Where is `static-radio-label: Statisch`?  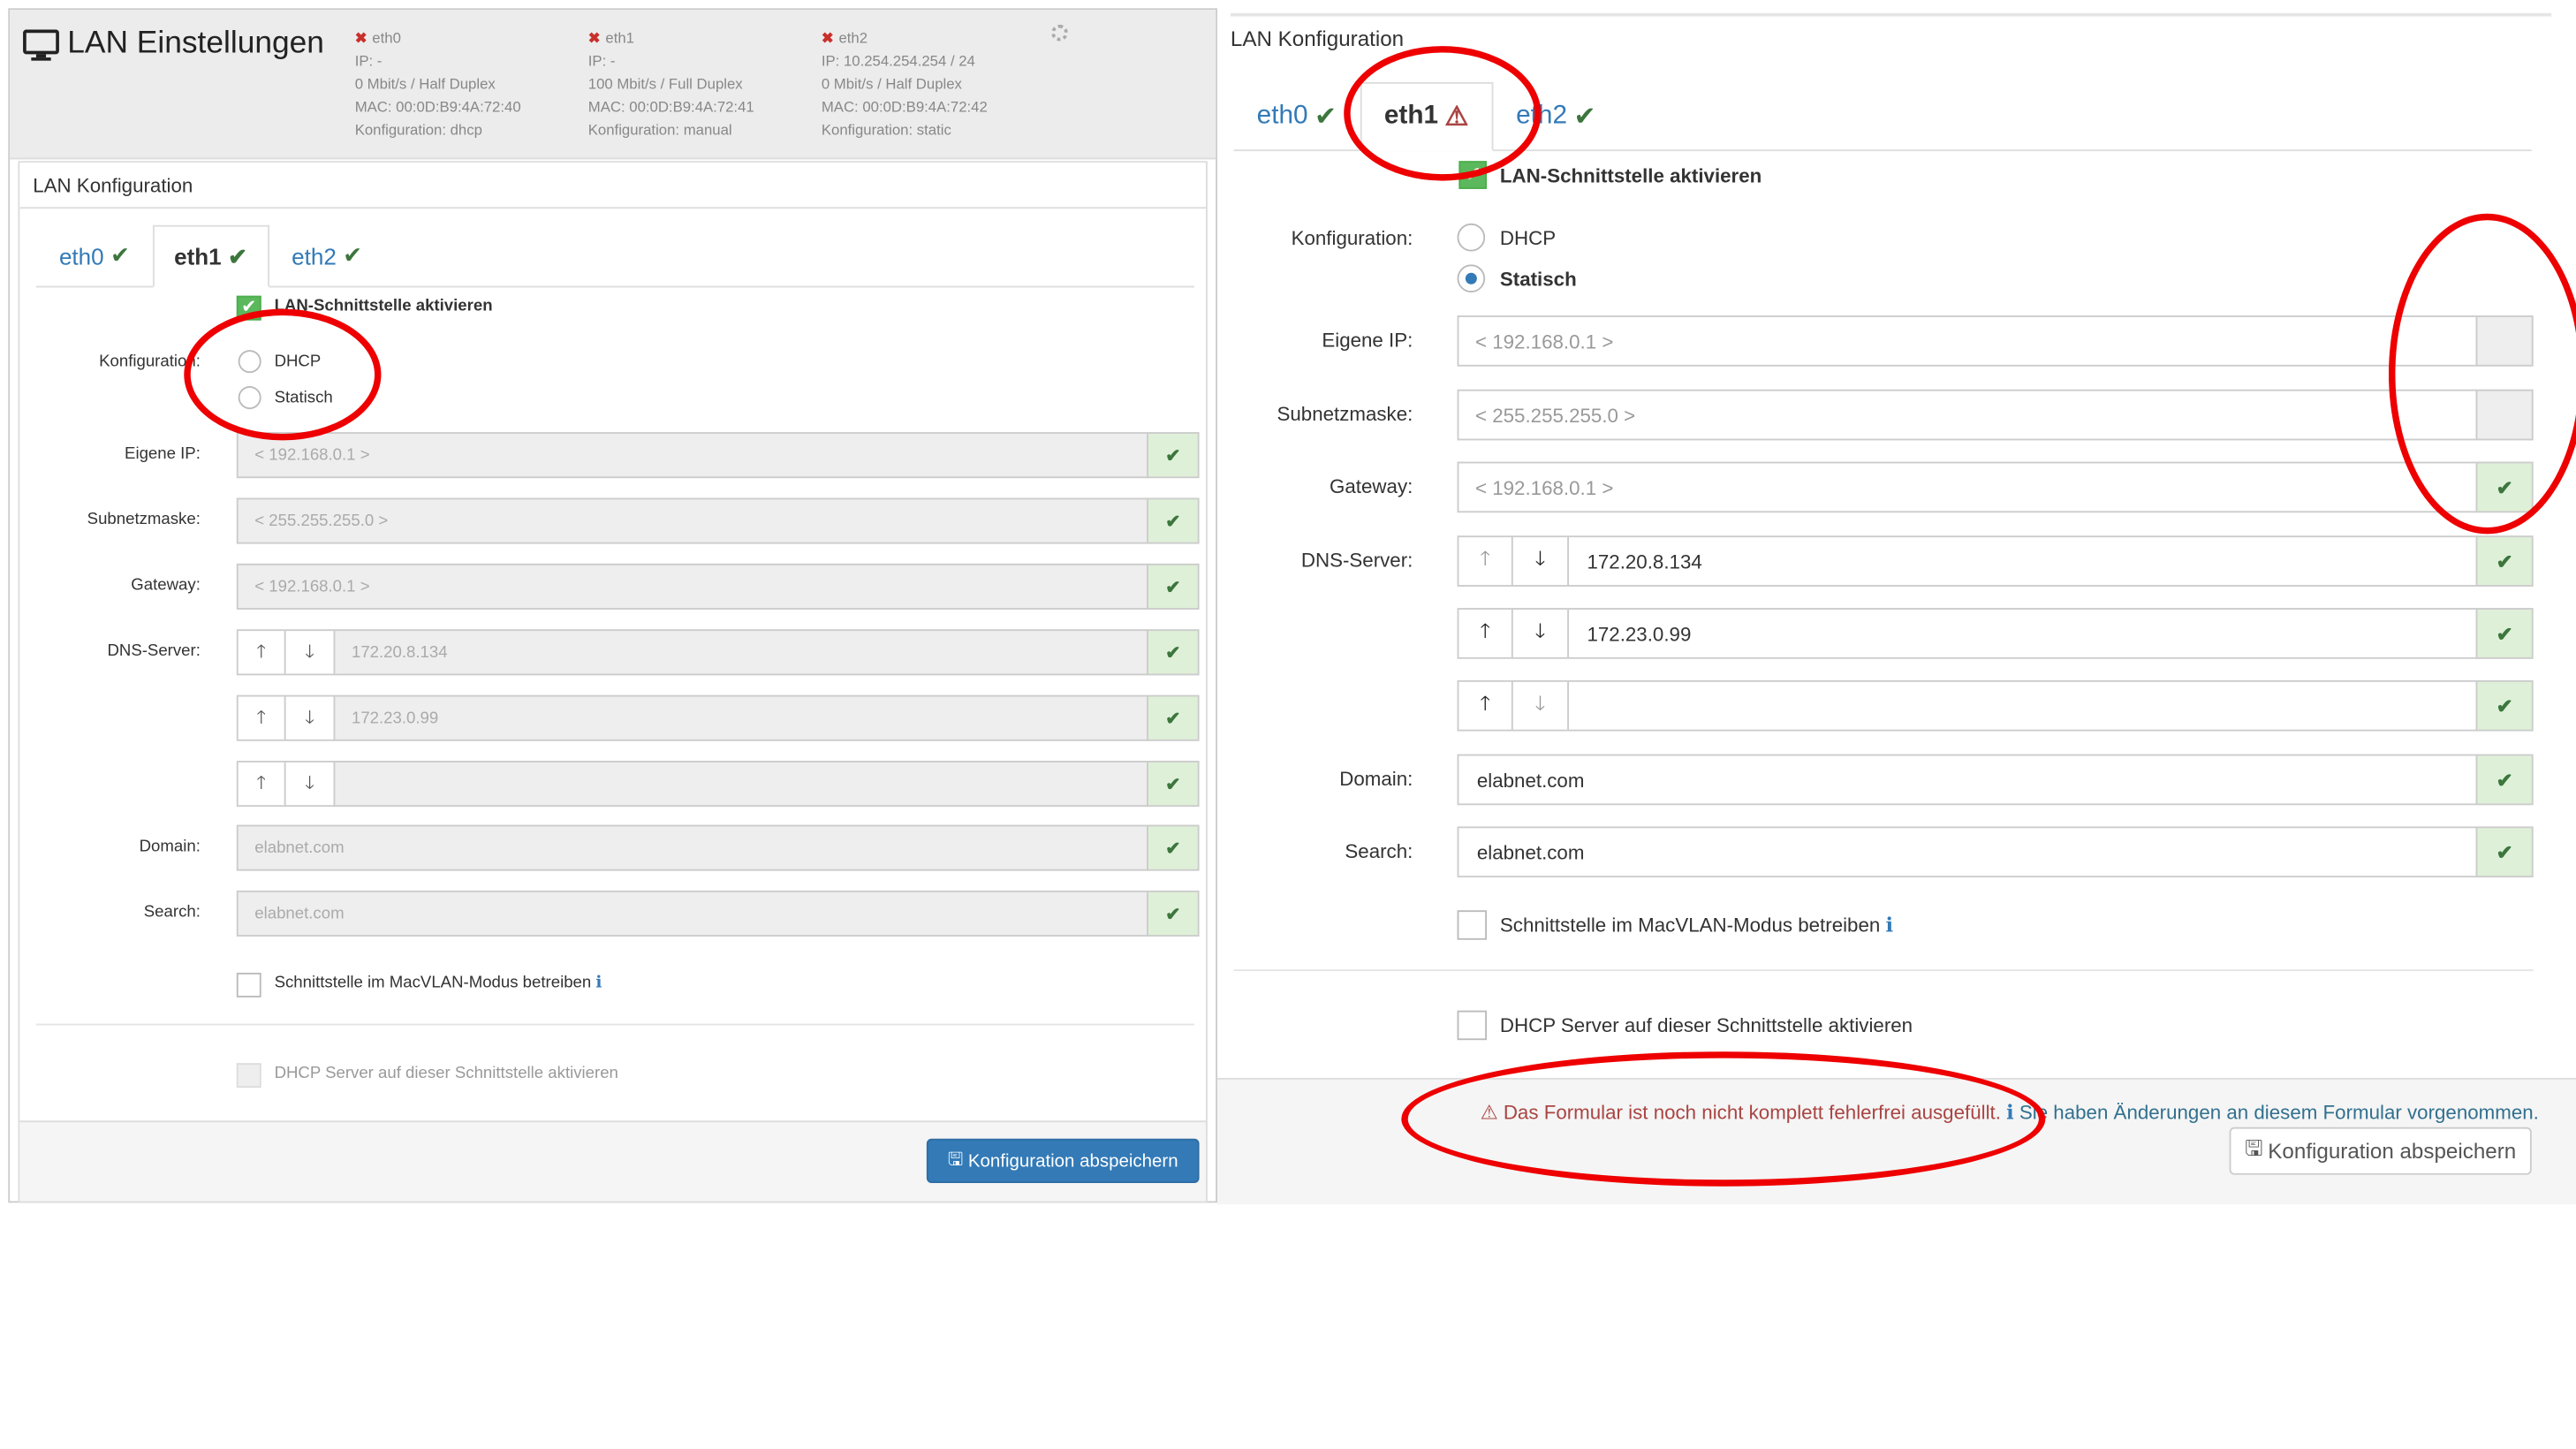
static-radio-label: Statisch is located at coordinates (304, 398).